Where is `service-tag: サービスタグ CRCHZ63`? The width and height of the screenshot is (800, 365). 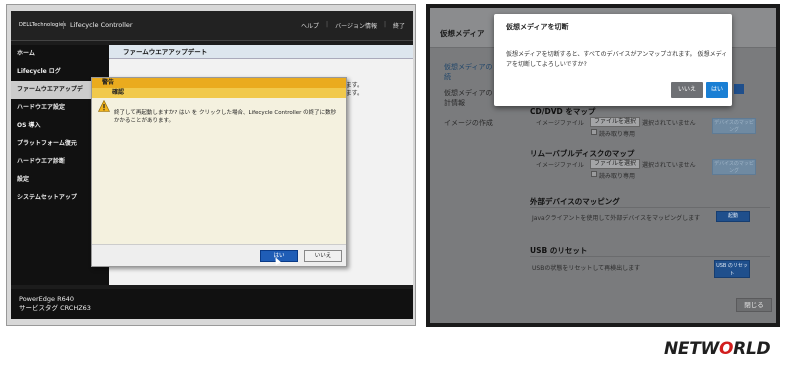
service-tag: サービスタグ CRCHZ63 is located at coordinates (55, 308).